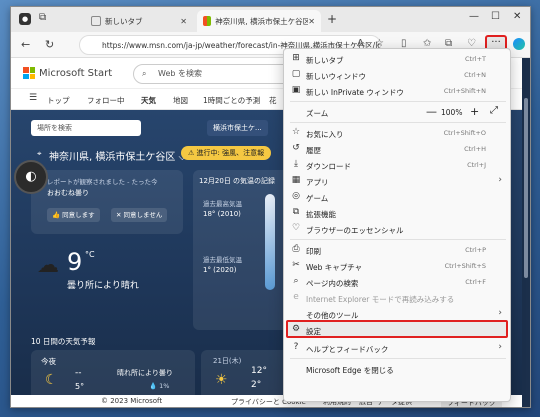  I want to click on search-icon: ⌕, so click(144, 73).